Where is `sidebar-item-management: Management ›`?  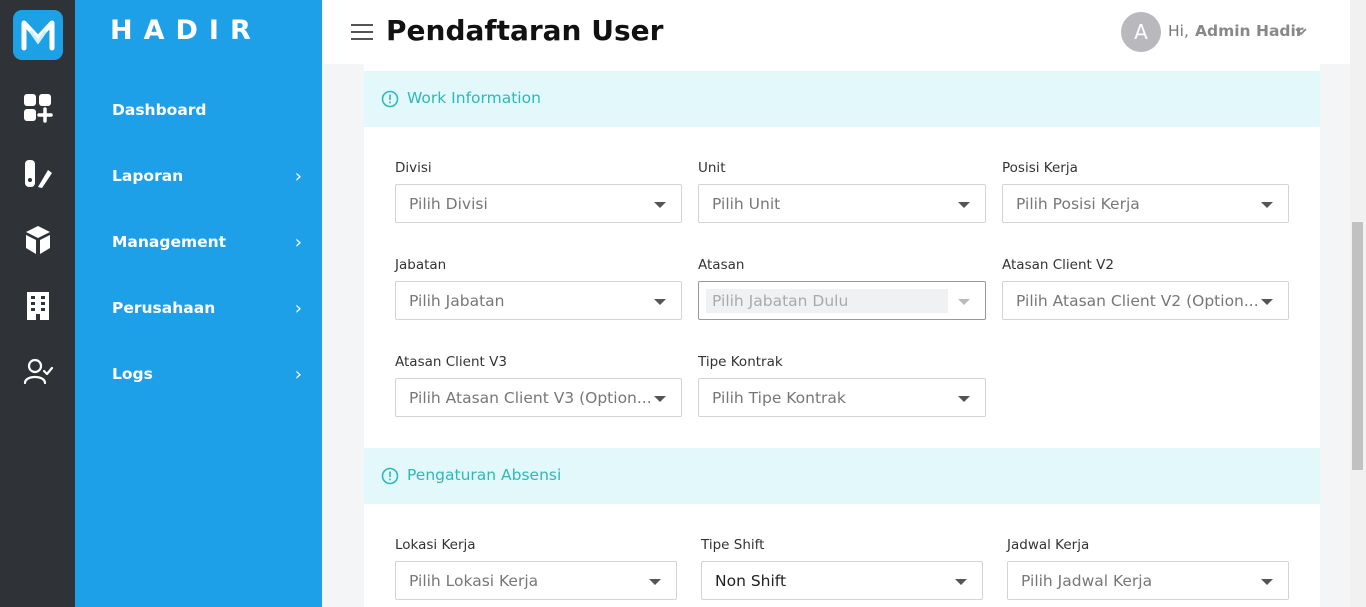 sidebar-item-management: Management › is located at coordinates (210, 242).